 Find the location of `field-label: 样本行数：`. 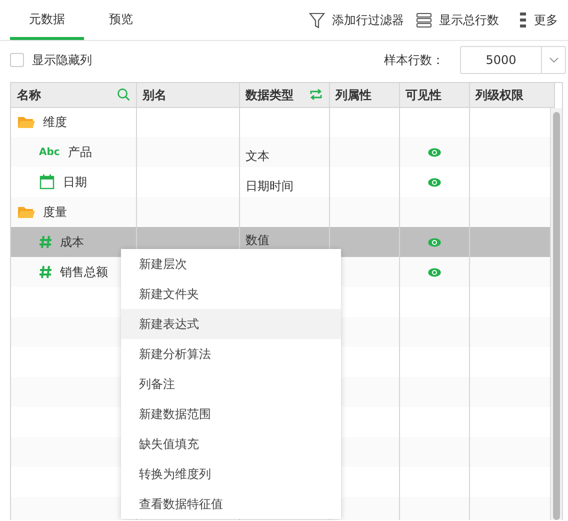

field-label: 样本行数： is located at coordinates (414, 60).